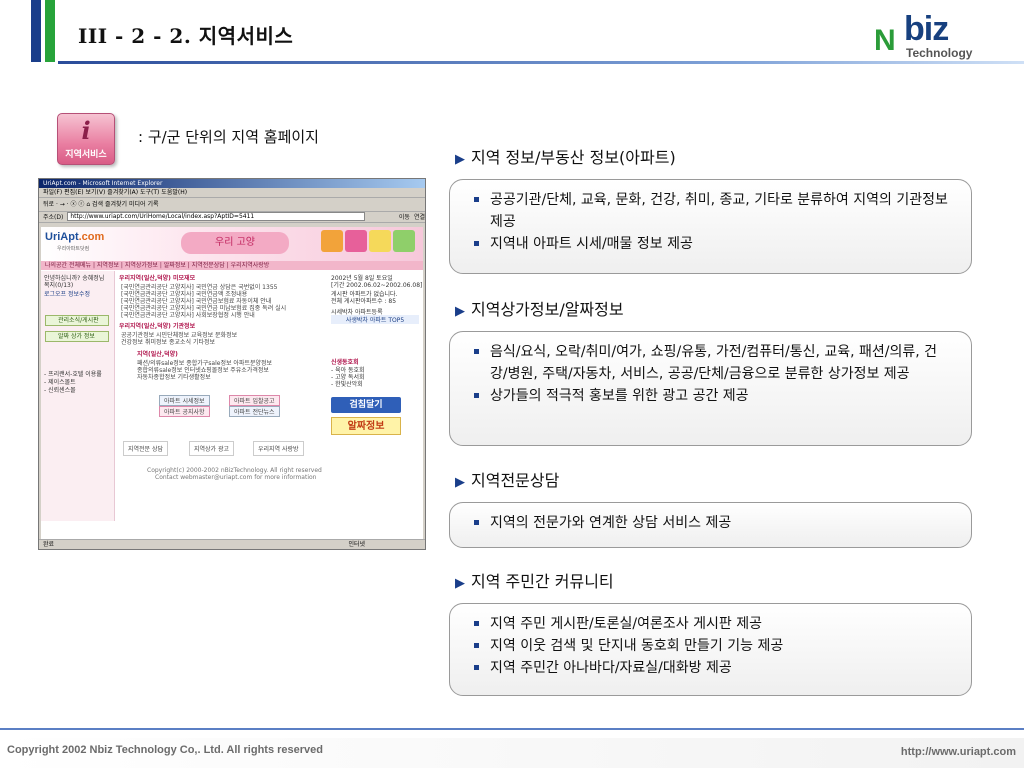  What do you see at coordinates (404, 217) in the screenshot?
I see `go-label: 이동` at bounding box center [404, 217].